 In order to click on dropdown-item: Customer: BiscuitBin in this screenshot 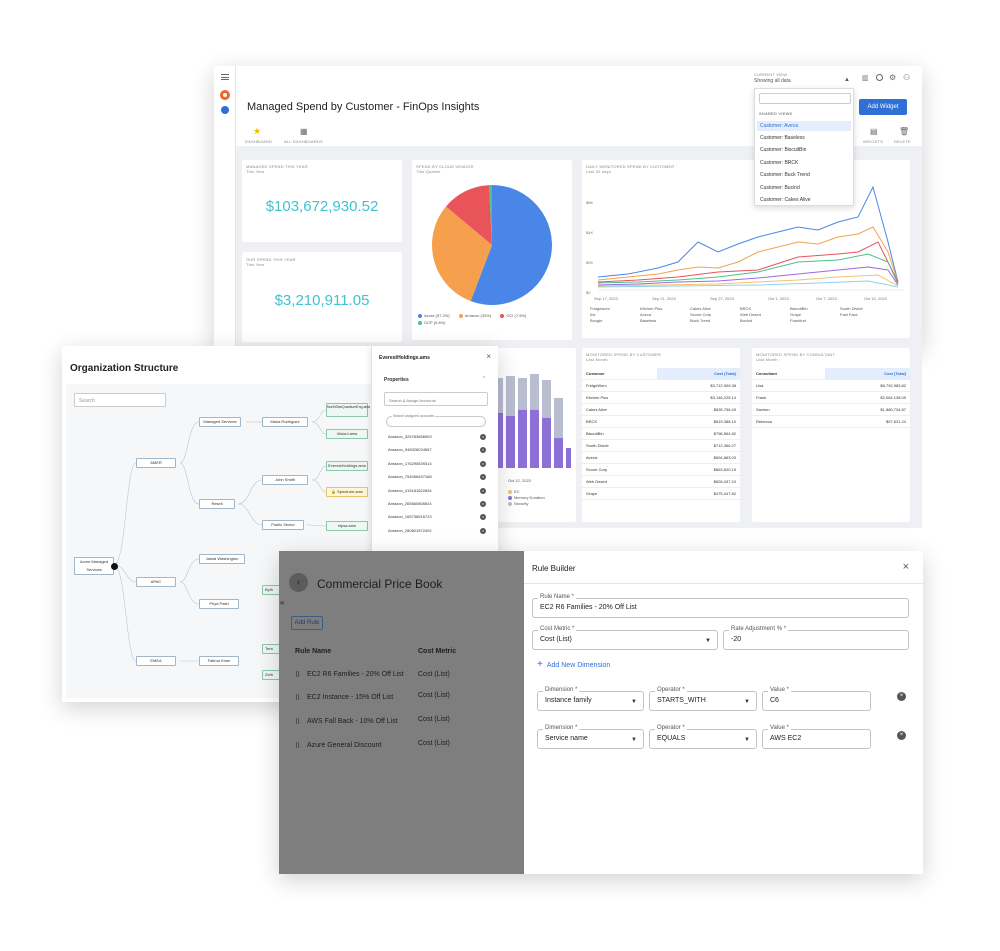, I will do `click(783, 150)`.